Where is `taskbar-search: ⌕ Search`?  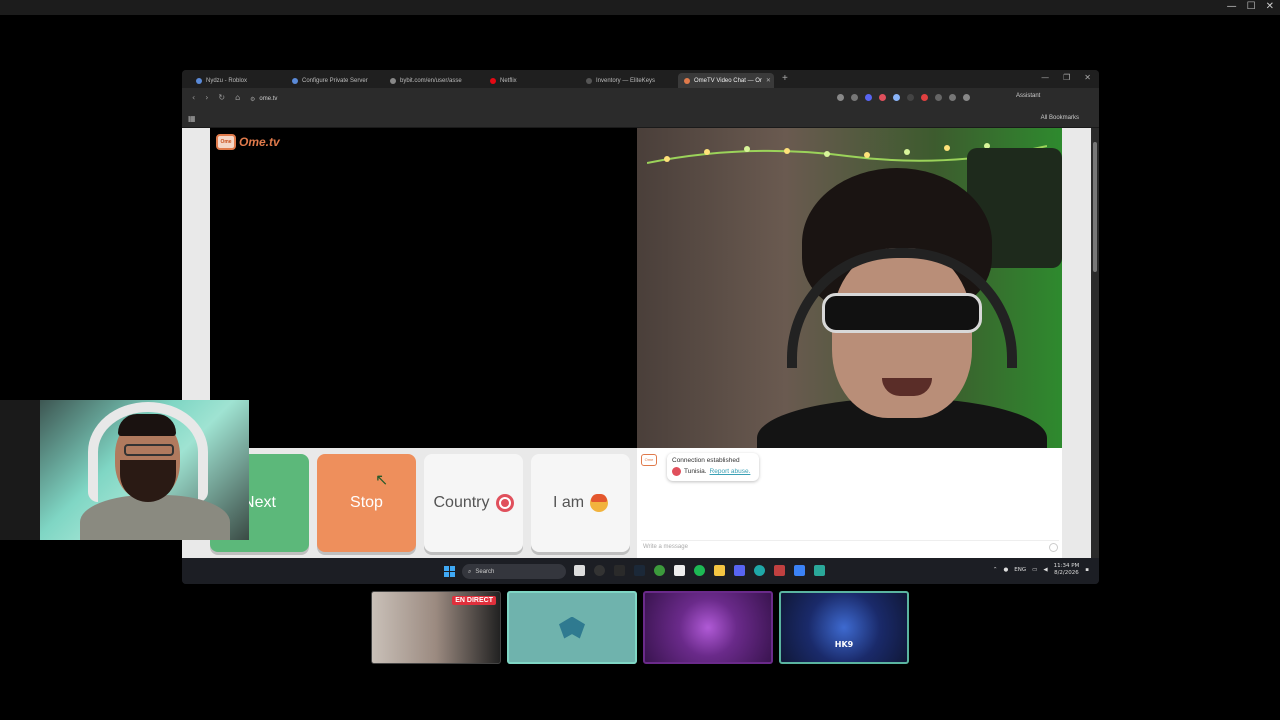
taskbar-search: ⌕ Search is located at coordinates (514, 571).